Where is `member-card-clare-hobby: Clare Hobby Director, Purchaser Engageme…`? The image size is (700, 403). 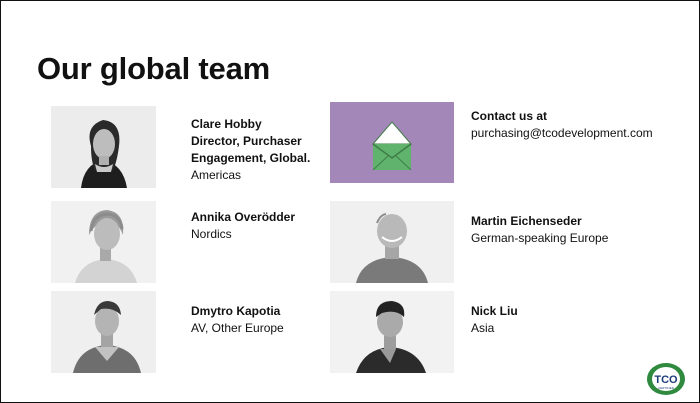 member-card-clare-hobby: Clare Hobby Director, Purchaser Engageme… is located at coordinates (258, 150).